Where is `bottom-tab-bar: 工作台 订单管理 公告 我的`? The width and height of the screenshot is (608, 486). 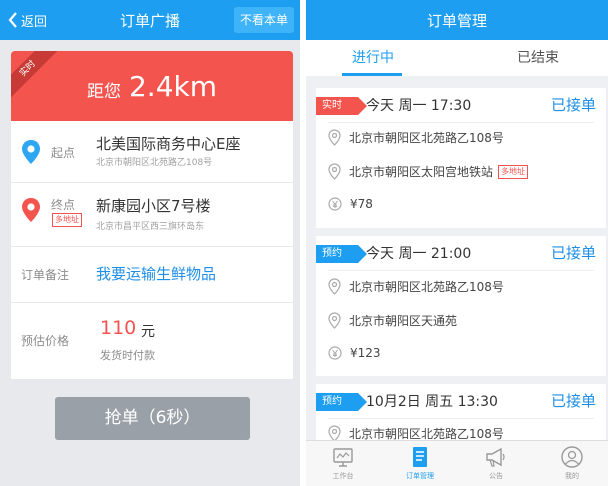 bottom-tab-bar: 工作台 订单管理 公告 我的 is located at coordinates (457, 463).